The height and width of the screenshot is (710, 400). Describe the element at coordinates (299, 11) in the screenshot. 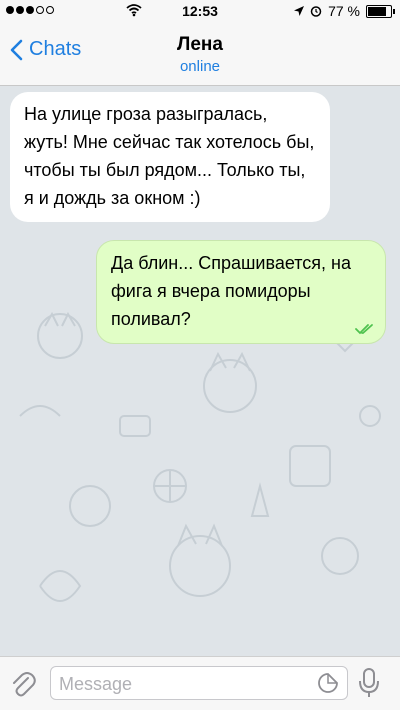

I see `location-icon` at that location.